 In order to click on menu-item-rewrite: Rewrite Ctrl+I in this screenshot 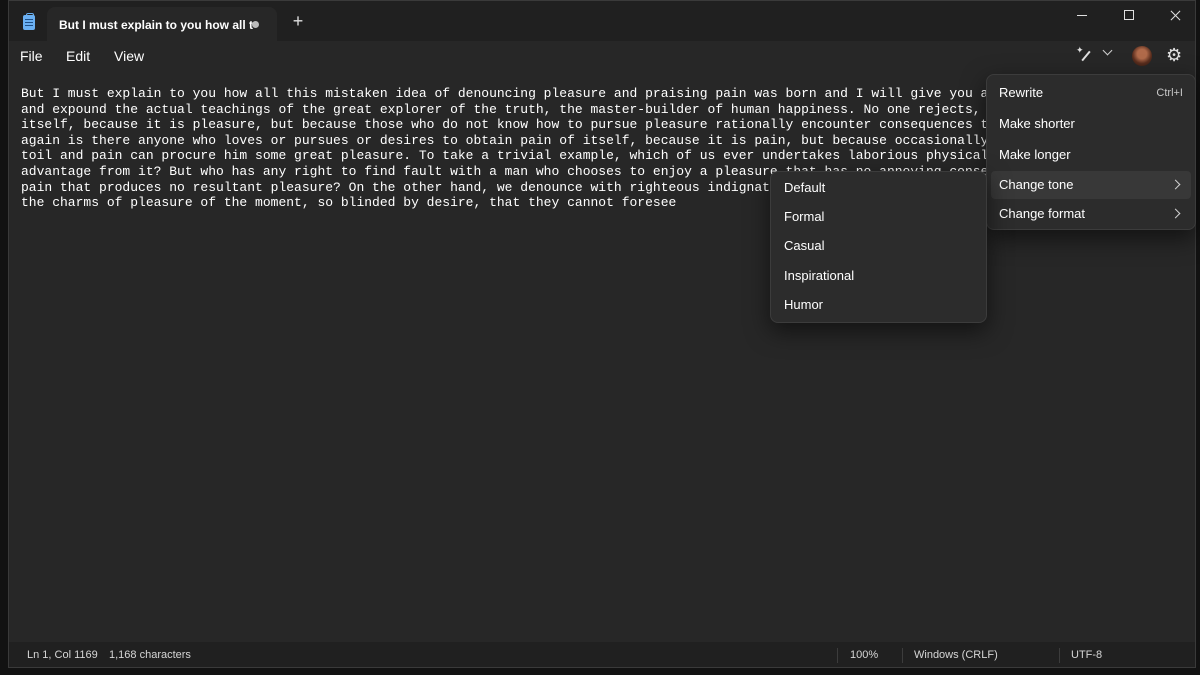, I will do `click(1091, 93)`.